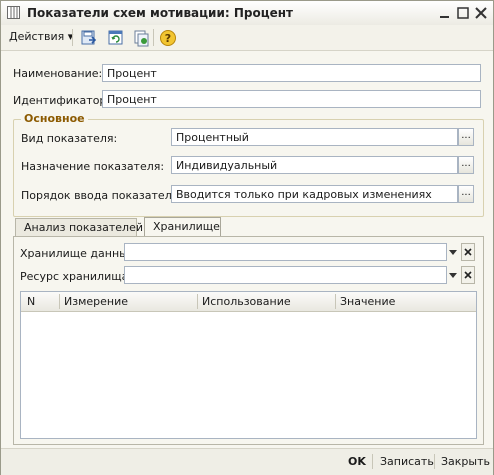 The height and width of the screenshot is (475, 494). Describe the element at coordinates (182, 226) in the screenshot. I see `tab-storage: Хранилище` at that location.